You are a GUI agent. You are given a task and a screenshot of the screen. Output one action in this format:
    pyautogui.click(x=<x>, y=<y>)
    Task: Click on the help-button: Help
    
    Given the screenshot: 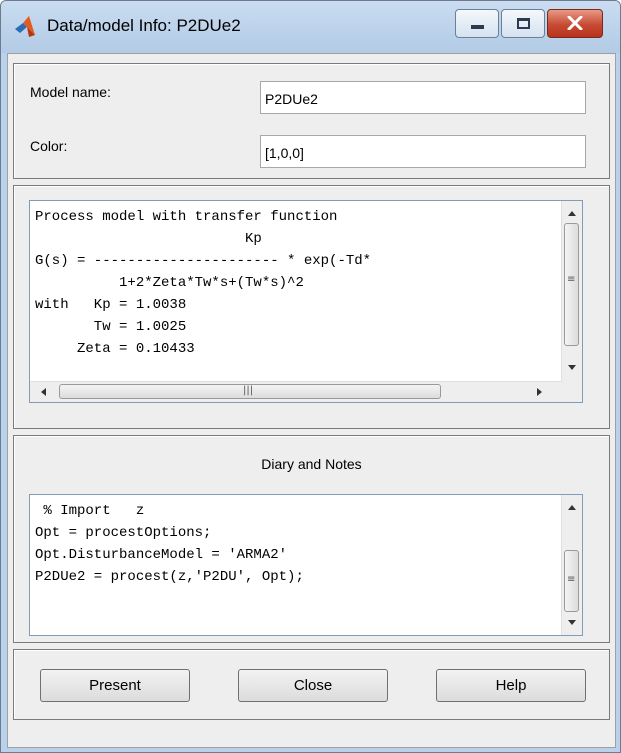 What is the action you would take?
    pyautogui.click(x=511, y=685)
    